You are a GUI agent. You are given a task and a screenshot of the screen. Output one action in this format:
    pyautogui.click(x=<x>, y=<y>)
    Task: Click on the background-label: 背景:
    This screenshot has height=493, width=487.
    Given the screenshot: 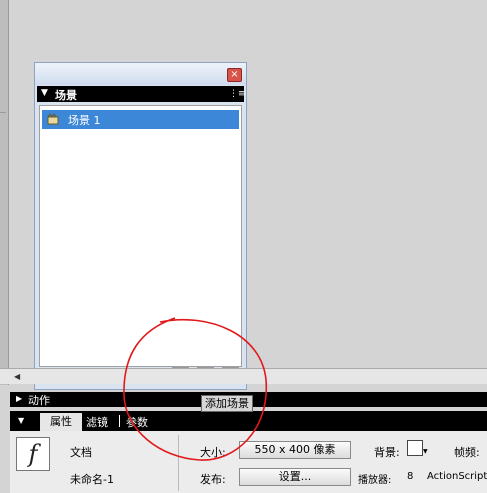 What is the action you would take?
    pyautogui.click(x=387, y=452)
    